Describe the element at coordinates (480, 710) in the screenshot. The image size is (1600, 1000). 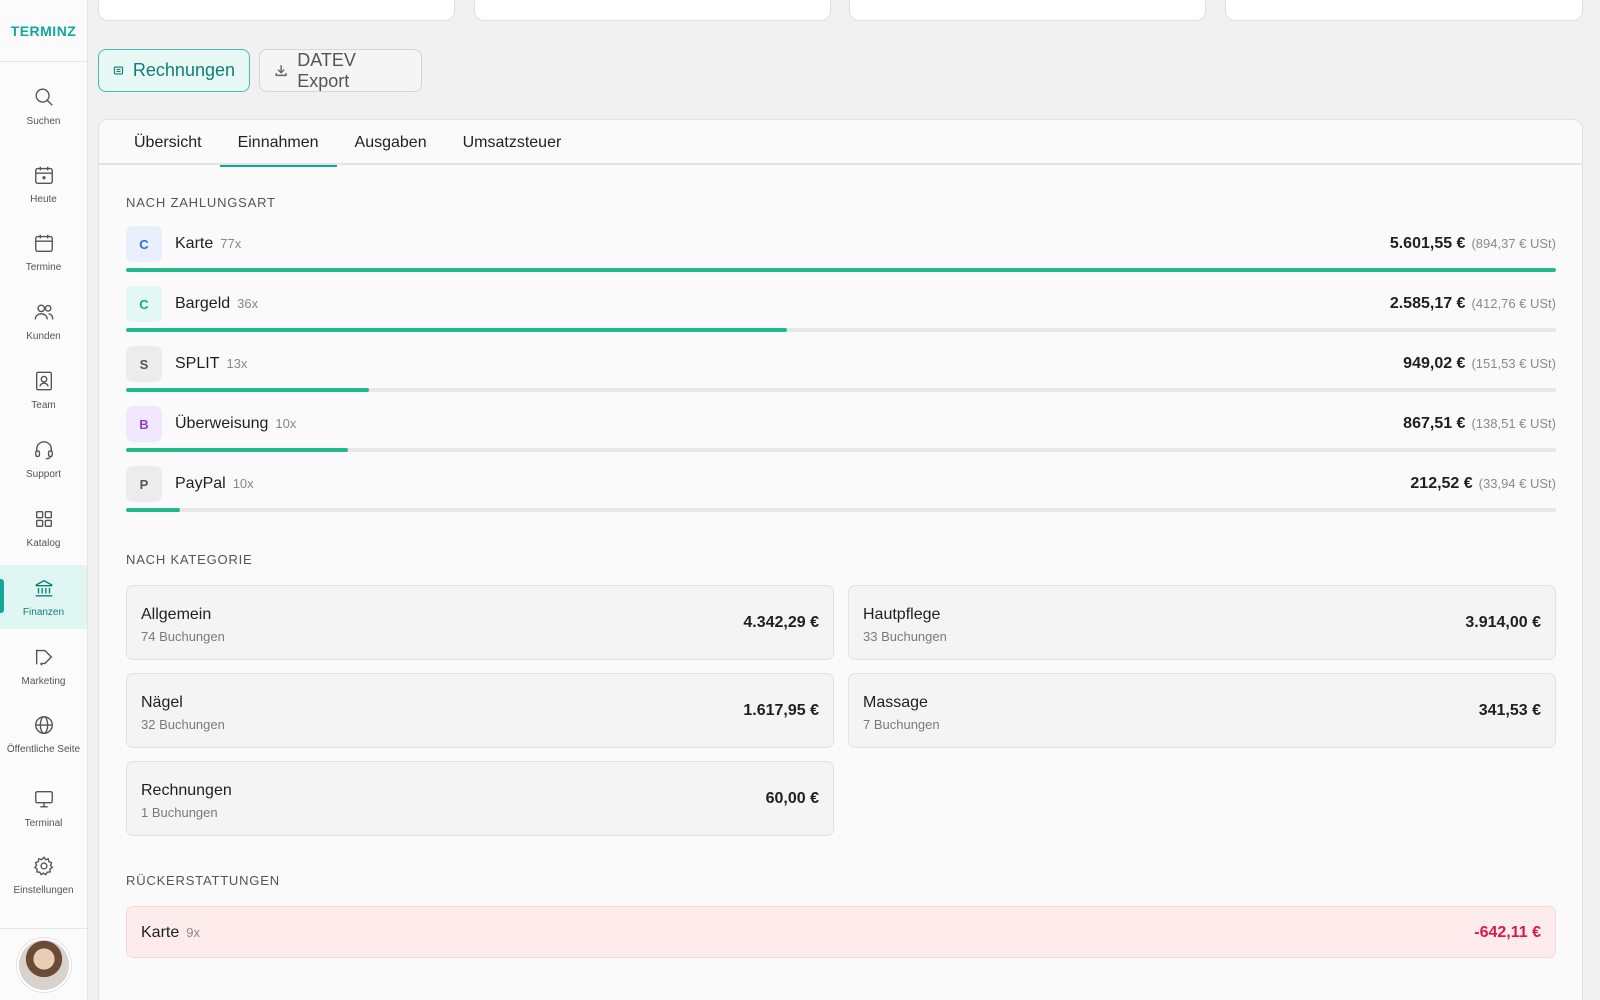
I see `category-card: Nägel 32 Buchungen 1.617,95 €` at that location.